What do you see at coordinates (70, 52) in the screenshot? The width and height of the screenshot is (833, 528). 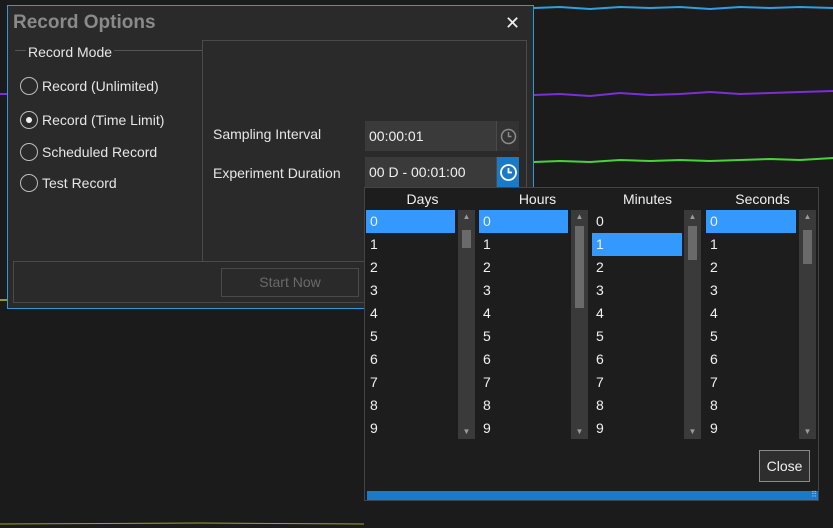 I see `record-mode-label: Record Mode` at bounding box center [70, 52].